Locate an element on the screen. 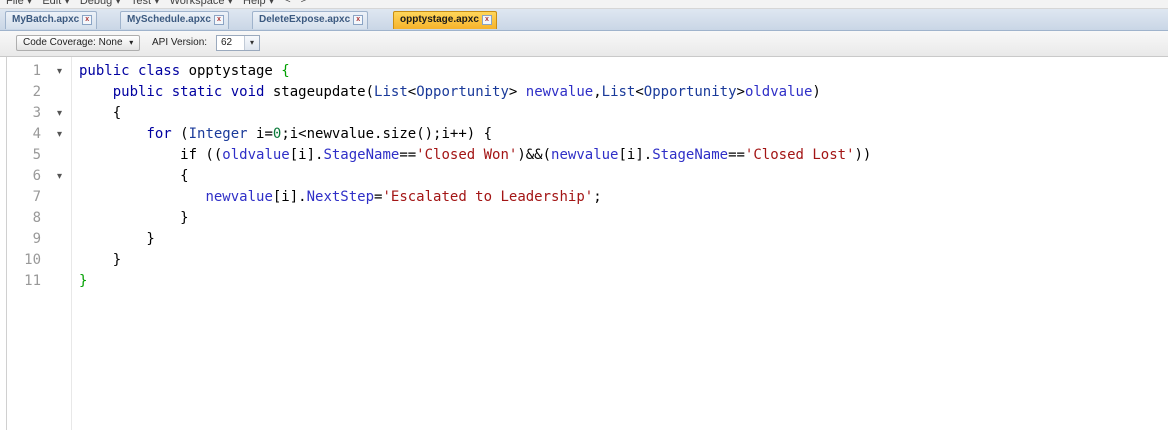 The height and width of the screenshot is (430, 1168). line-number: 7 is located at coordinates (36, 197).